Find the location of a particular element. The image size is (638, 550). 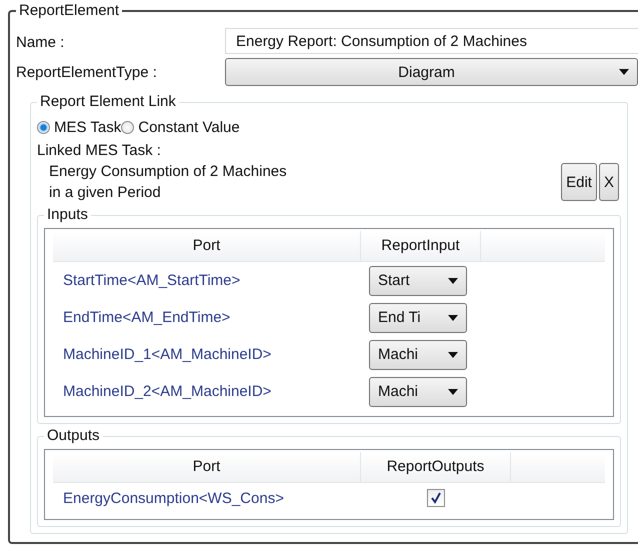

radio-button: MES Task is located at coordinates (79, 127).